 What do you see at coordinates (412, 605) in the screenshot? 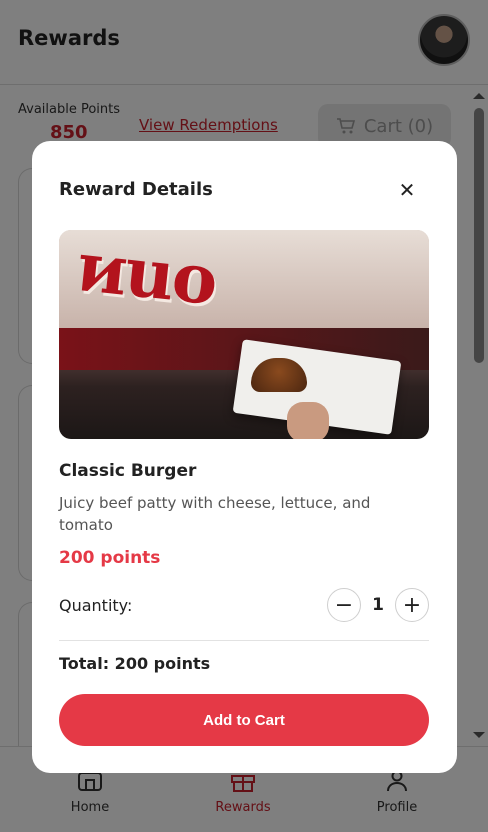
I see `quantity-increase-button: +` at bounding box center [412, 605].